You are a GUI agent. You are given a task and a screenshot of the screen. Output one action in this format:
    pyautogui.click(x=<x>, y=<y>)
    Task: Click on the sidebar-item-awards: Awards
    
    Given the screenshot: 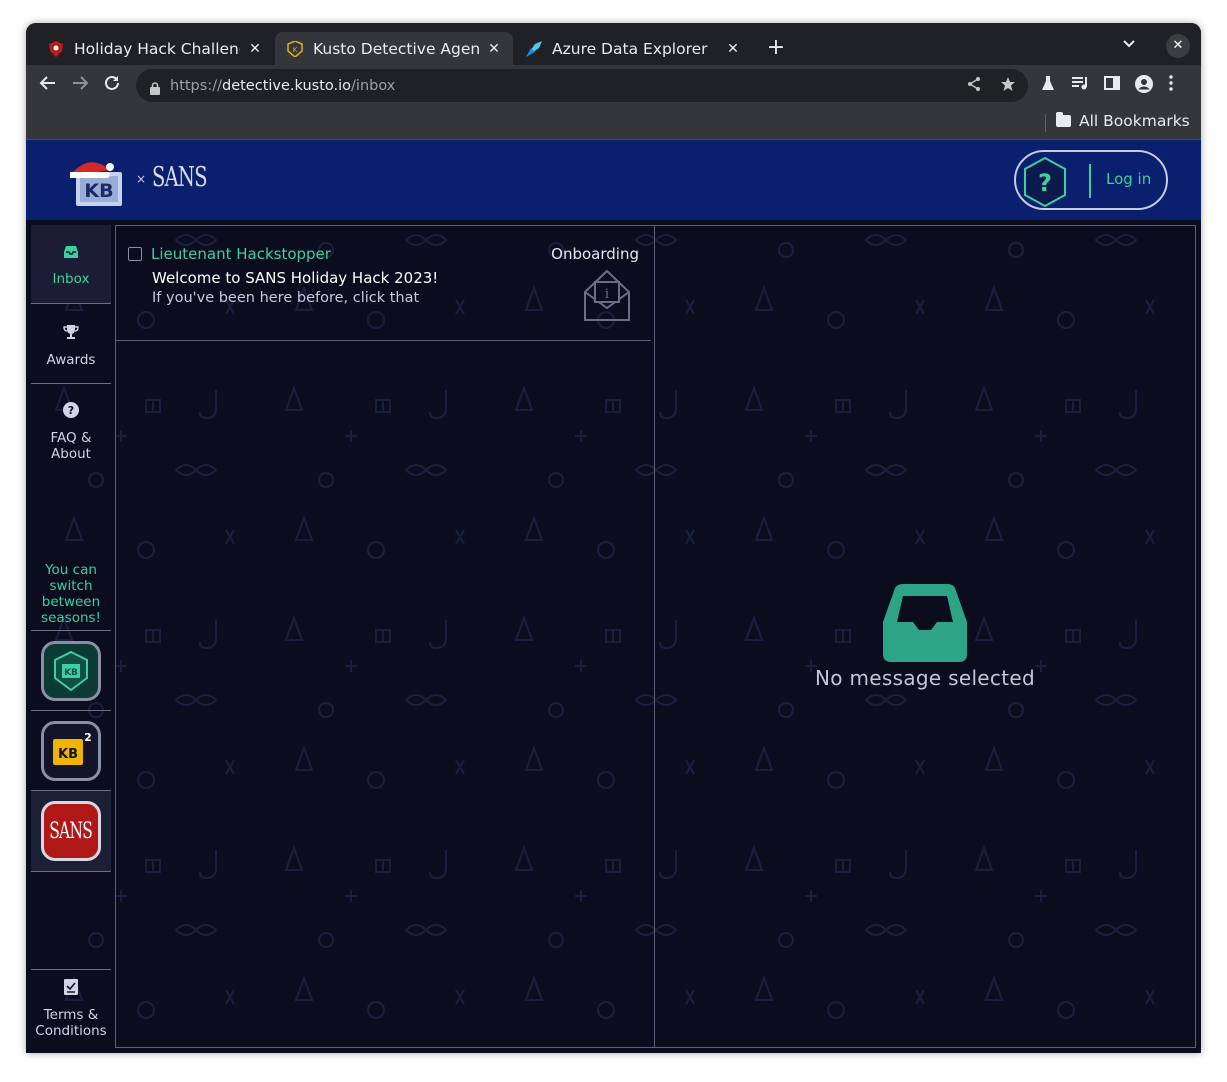 What is the action you would take?
    pyautogui.click(x=71, y=343)
    